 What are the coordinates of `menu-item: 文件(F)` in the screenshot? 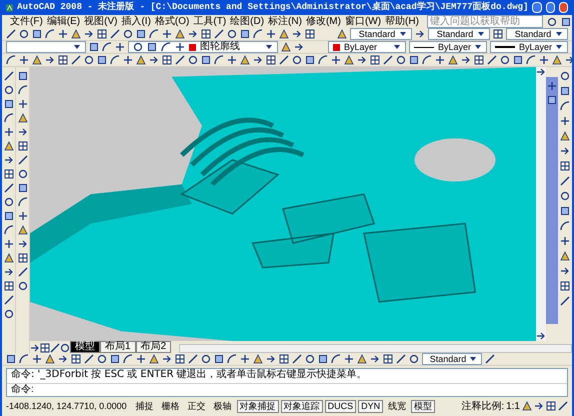 It's located at (26, 21).